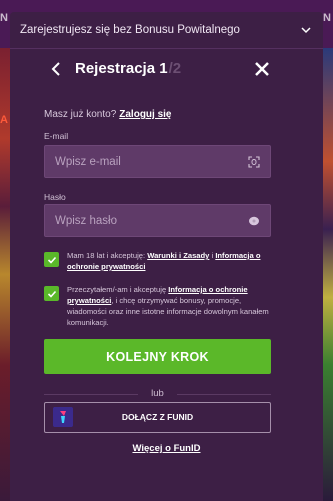 This screenshot has width=333, height=501. I want to click on or-divider: lub, so click(157, 394).